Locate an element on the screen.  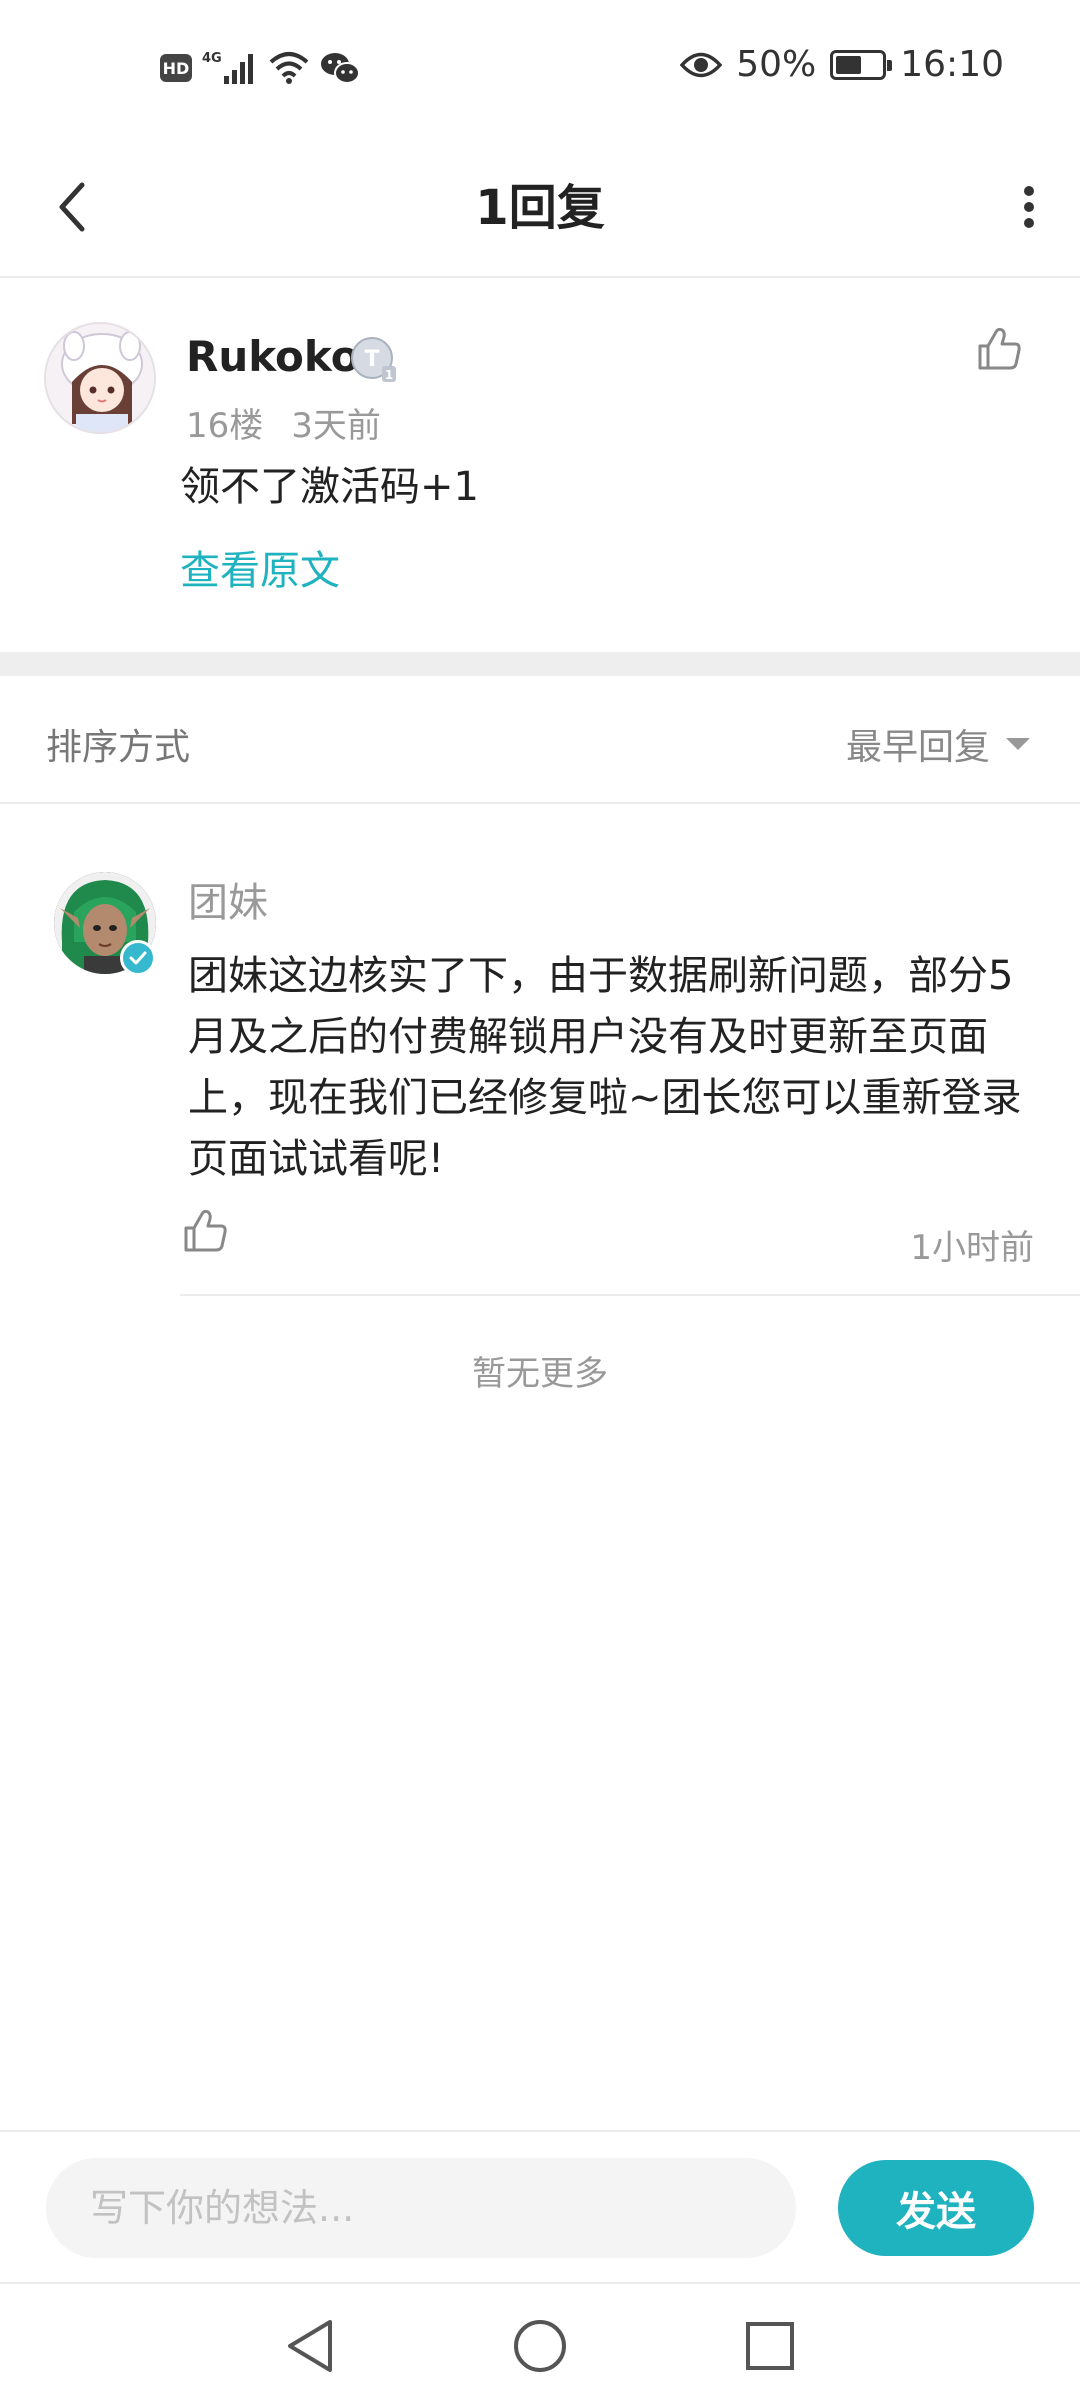
square-recents-icon is located at coordinates (770, 2346).